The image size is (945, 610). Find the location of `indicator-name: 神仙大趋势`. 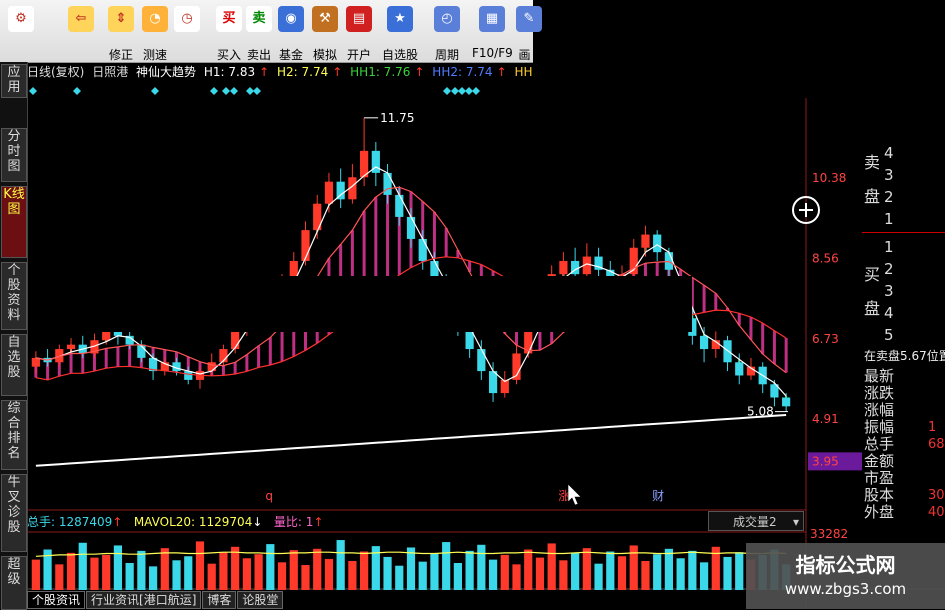

indicator-name: 神仙大趋势 is located at coordinates (166, 72).